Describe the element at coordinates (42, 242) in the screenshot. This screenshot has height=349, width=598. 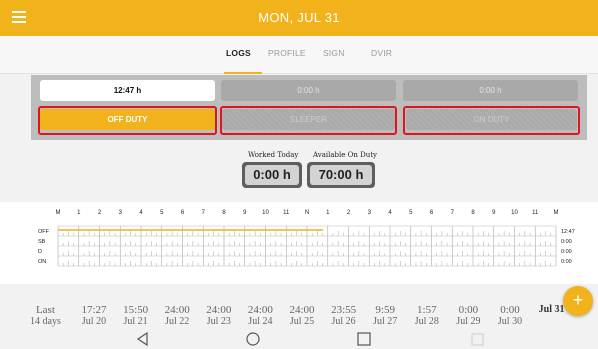
I see `row-label: SB` at that location.